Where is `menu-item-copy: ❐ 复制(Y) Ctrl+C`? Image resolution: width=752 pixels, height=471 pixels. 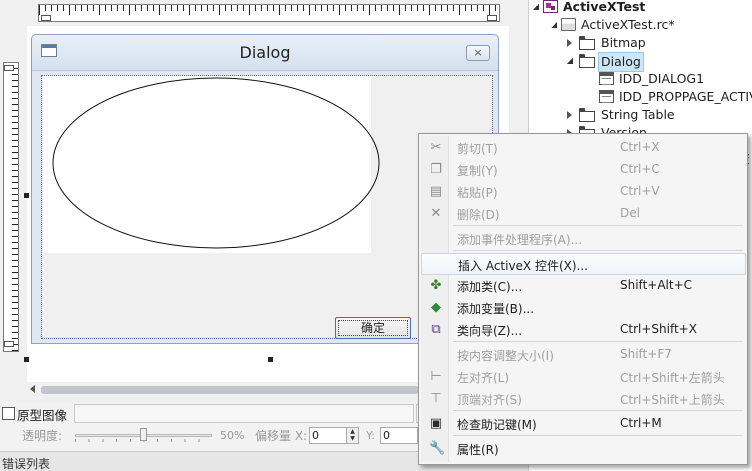 menu-item-copy: ❐ 复制(Y) Ctrl+C is located at coordinates (583, 170).